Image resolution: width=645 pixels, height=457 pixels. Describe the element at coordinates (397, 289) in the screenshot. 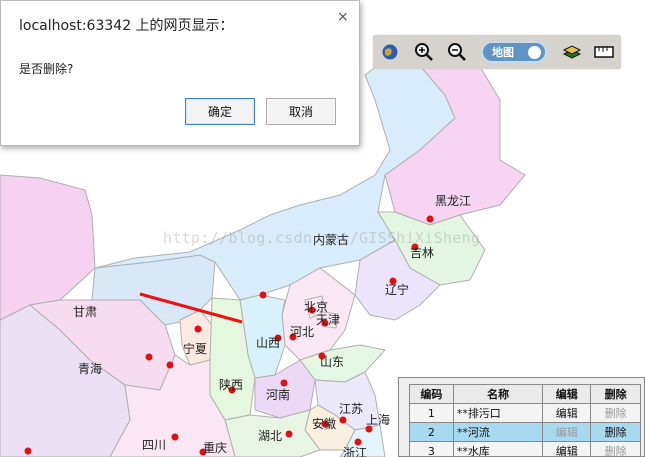

I see `province-label: 辽宁` at that location.